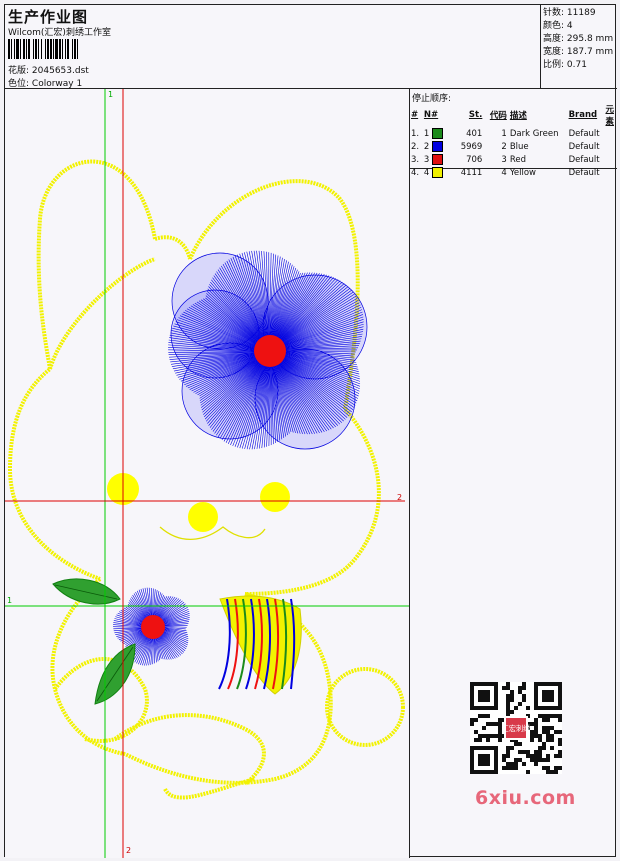  I want to click on stitch-count: 11189, so click(581, 13).